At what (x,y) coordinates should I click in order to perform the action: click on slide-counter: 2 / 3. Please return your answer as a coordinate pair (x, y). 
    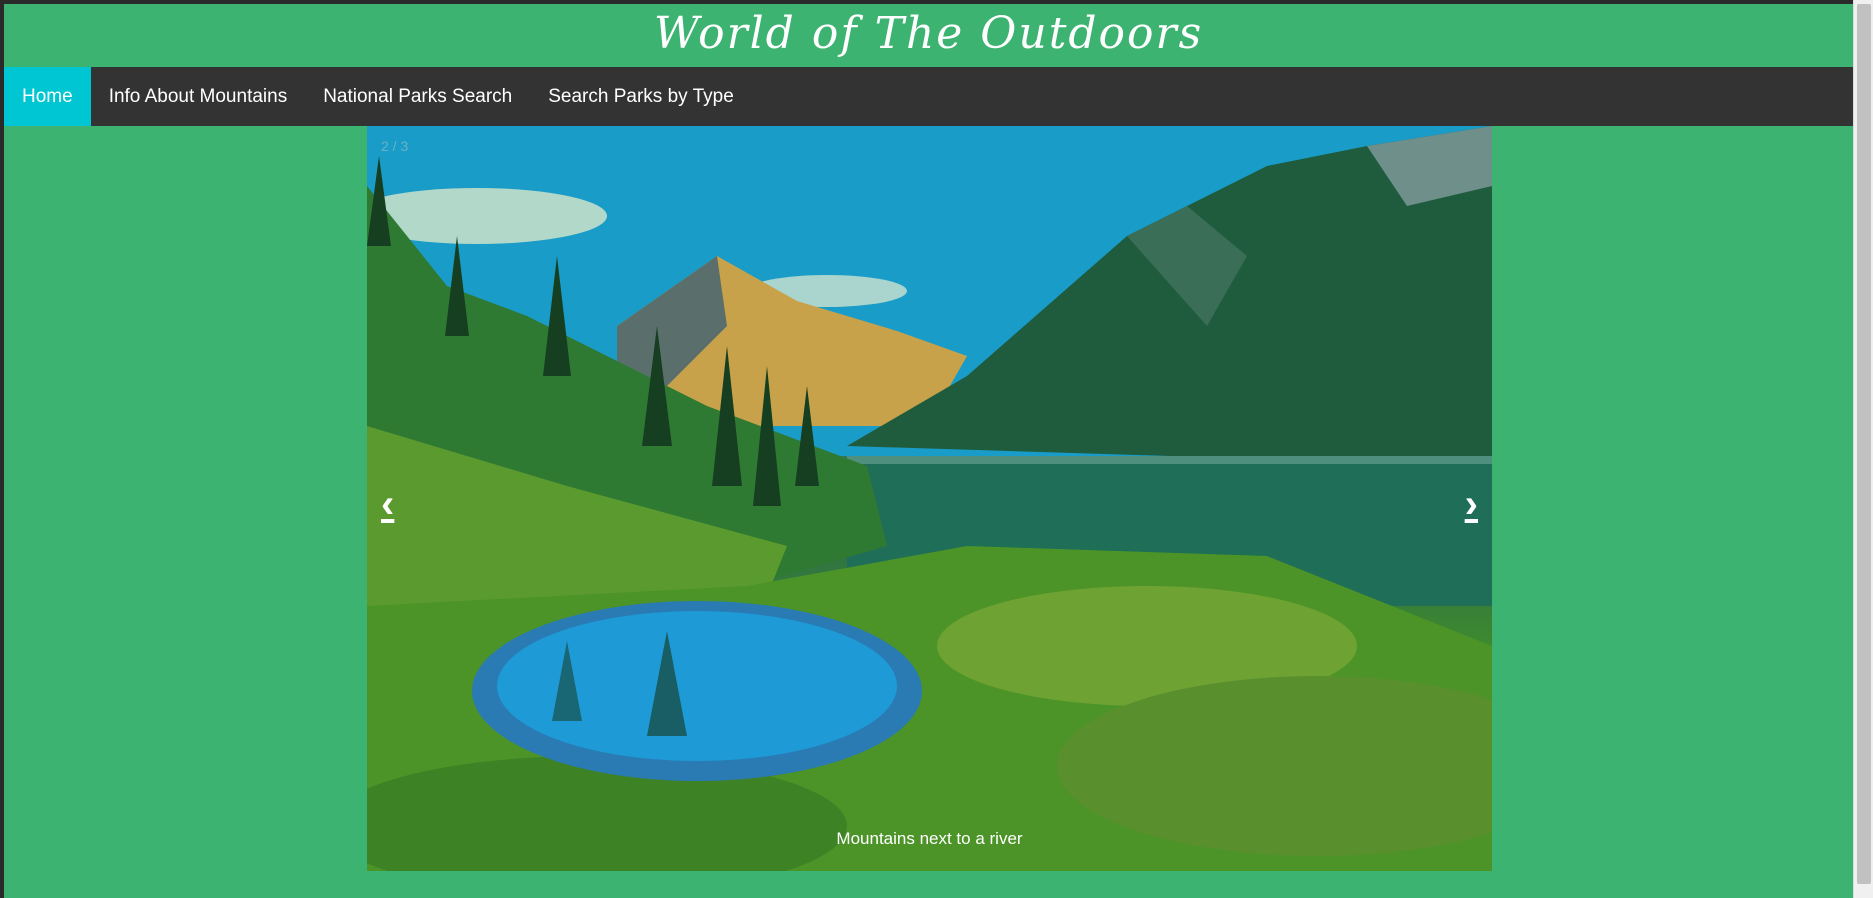
    Looking at the image, I should click on (395, 146).